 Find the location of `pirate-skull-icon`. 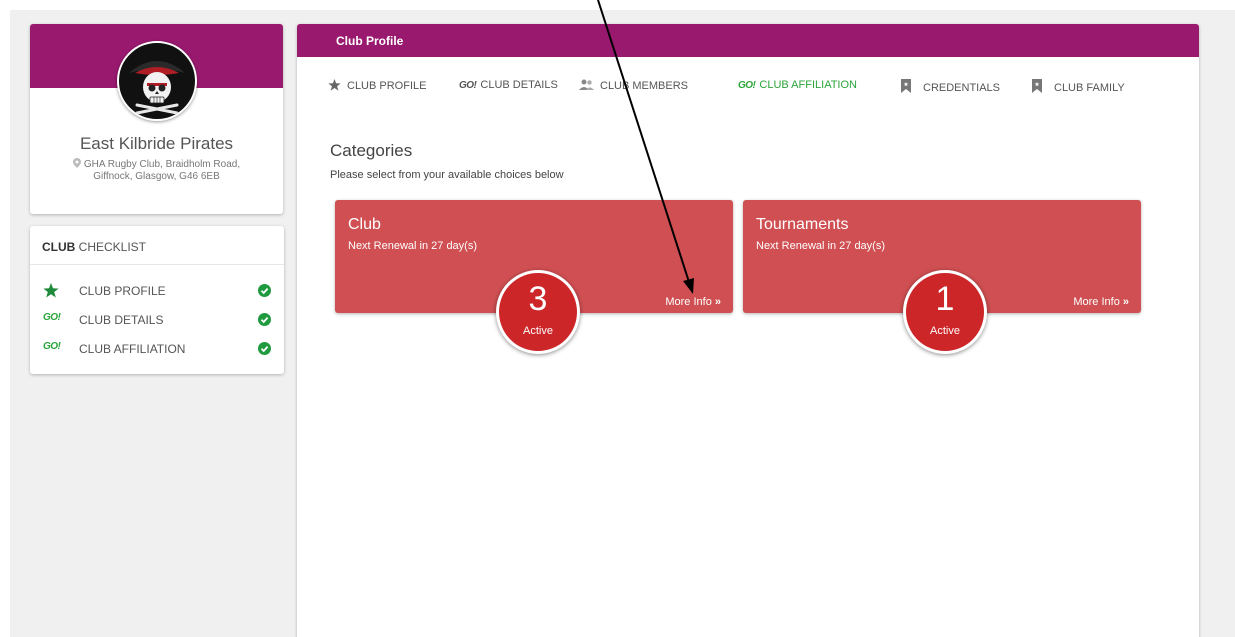

pirate-skull-icon is located at coordinates (157, 88).